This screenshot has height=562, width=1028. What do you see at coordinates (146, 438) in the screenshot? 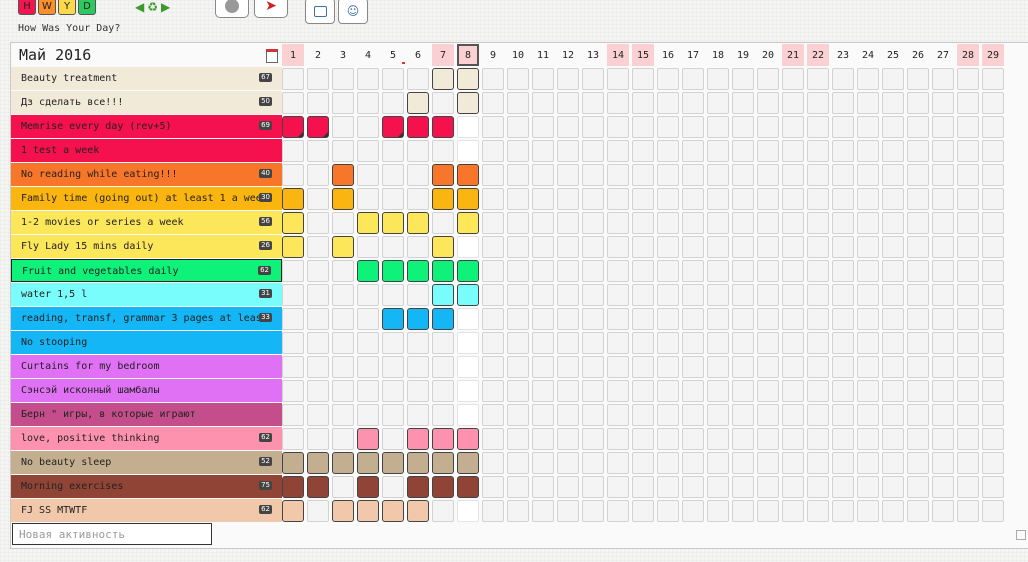
I see `activity-row-label: love, positive thinking 62` at bounding box center [146, 438].